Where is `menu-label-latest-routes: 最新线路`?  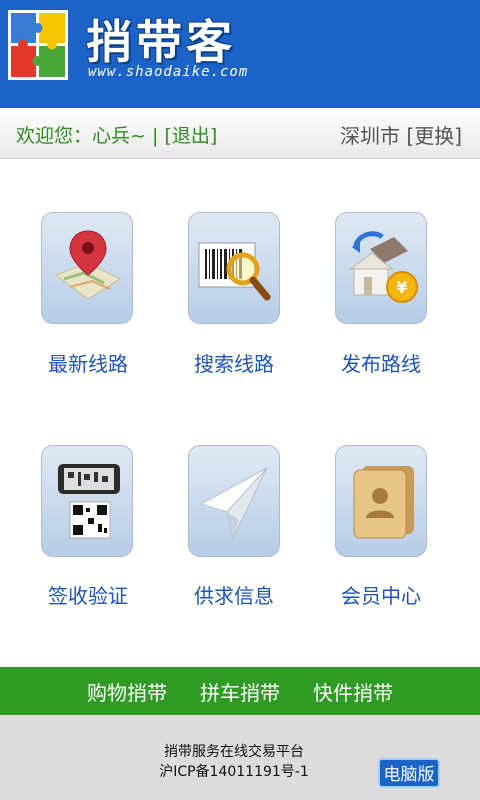
menu-label-latest-routes: 最新线路 is located at coordinates (88, 362).